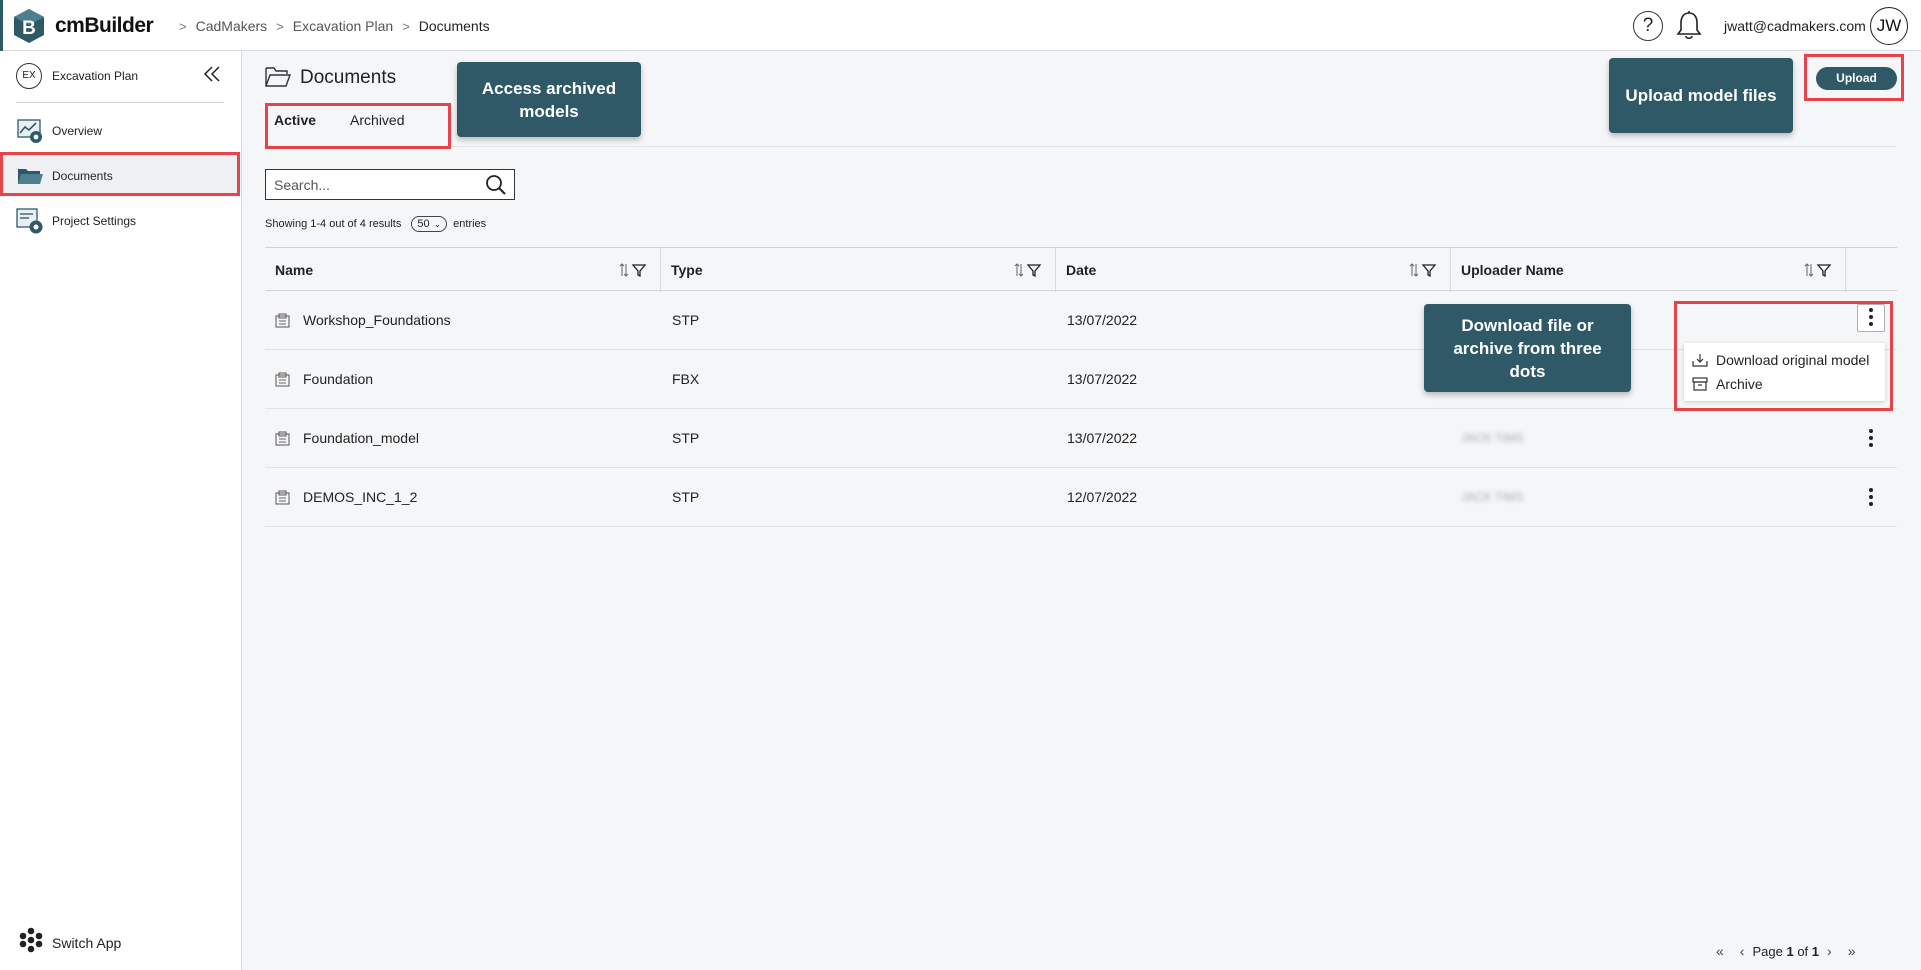 Image resolution: width=1921 pixels, height=970 pixels. What do you see at coordinates (1795, 26) in the screenshot?
I see `user-email: jwatt@cadmakers.com` at bounding box center [1795, 26].